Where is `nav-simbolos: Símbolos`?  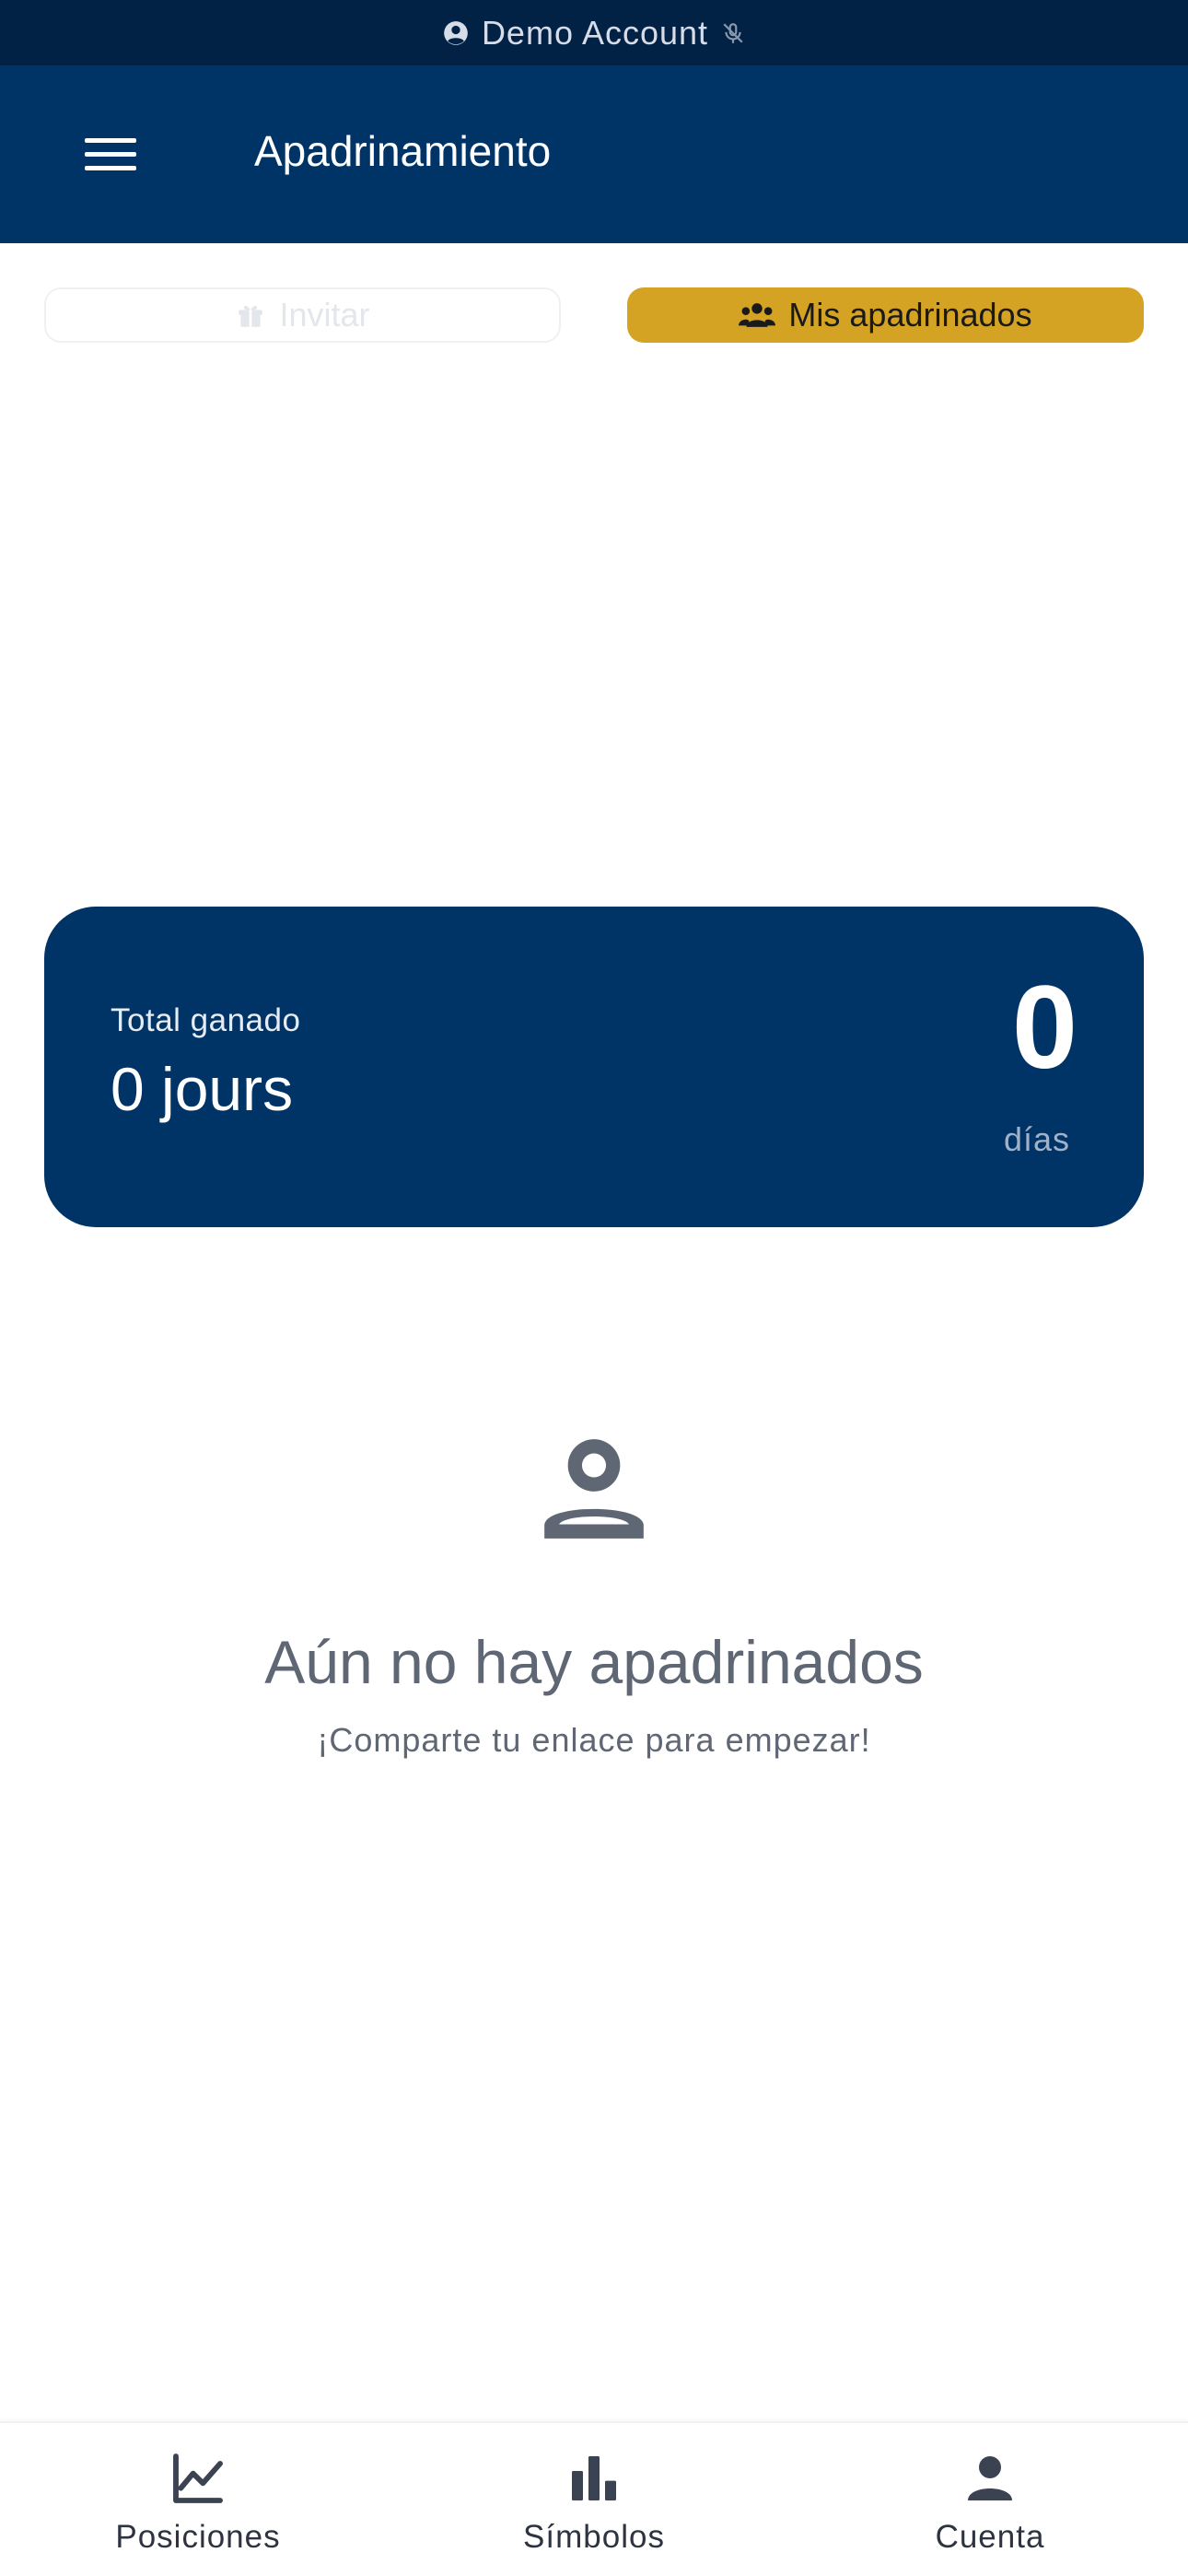 nav-simbolos: Símbolos is located at coordinates (594, 2499).